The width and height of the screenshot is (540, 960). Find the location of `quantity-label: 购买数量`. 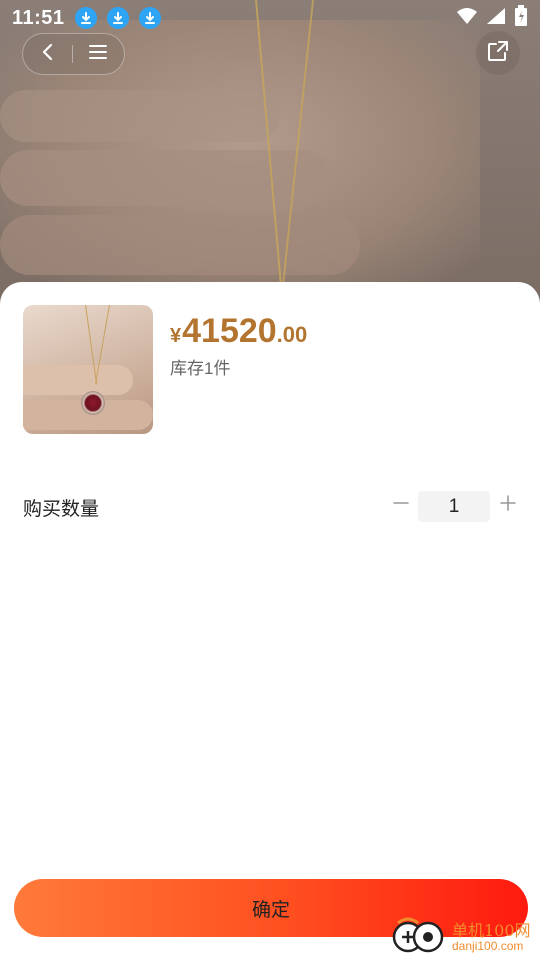

quantity-label: 购买数量 is located at coordinates (61, 509).